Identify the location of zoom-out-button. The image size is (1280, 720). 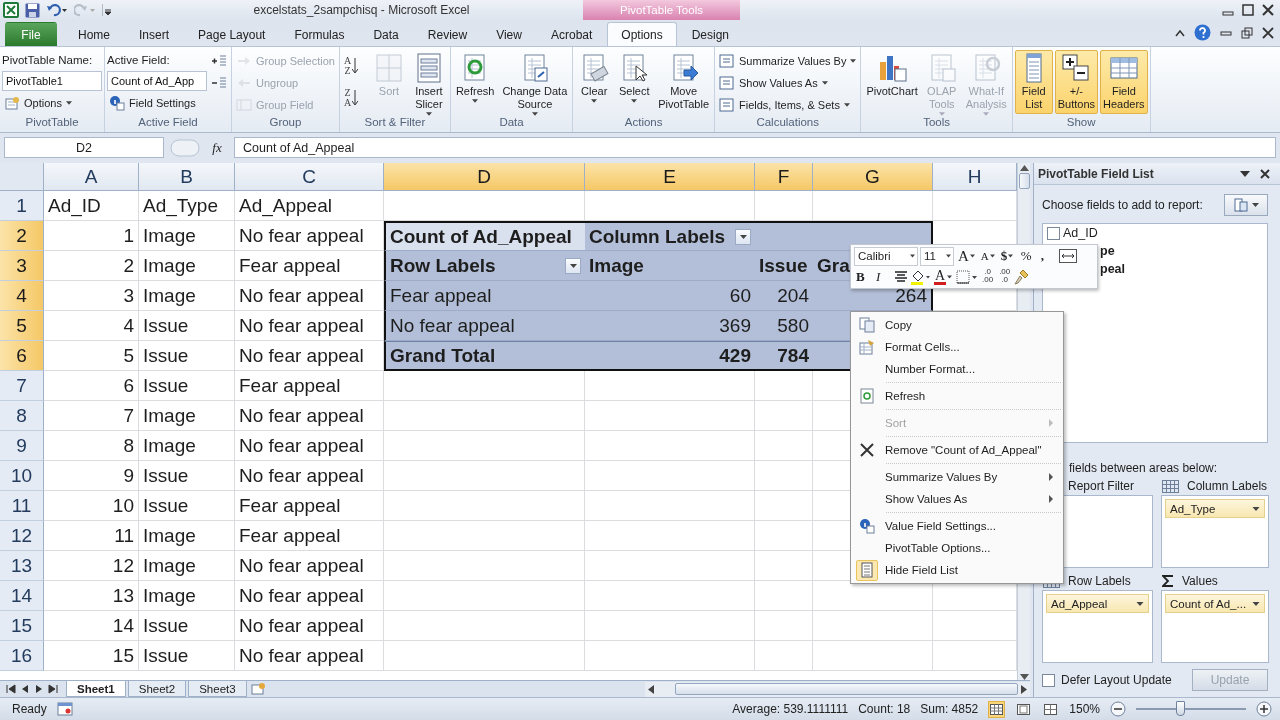
(1118, 709).